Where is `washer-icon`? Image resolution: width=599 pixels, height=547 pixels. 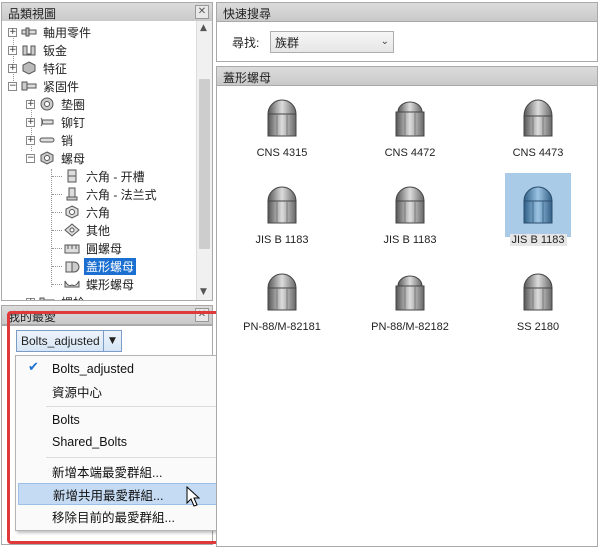 washer-icon is located at coordinates (47, 104).